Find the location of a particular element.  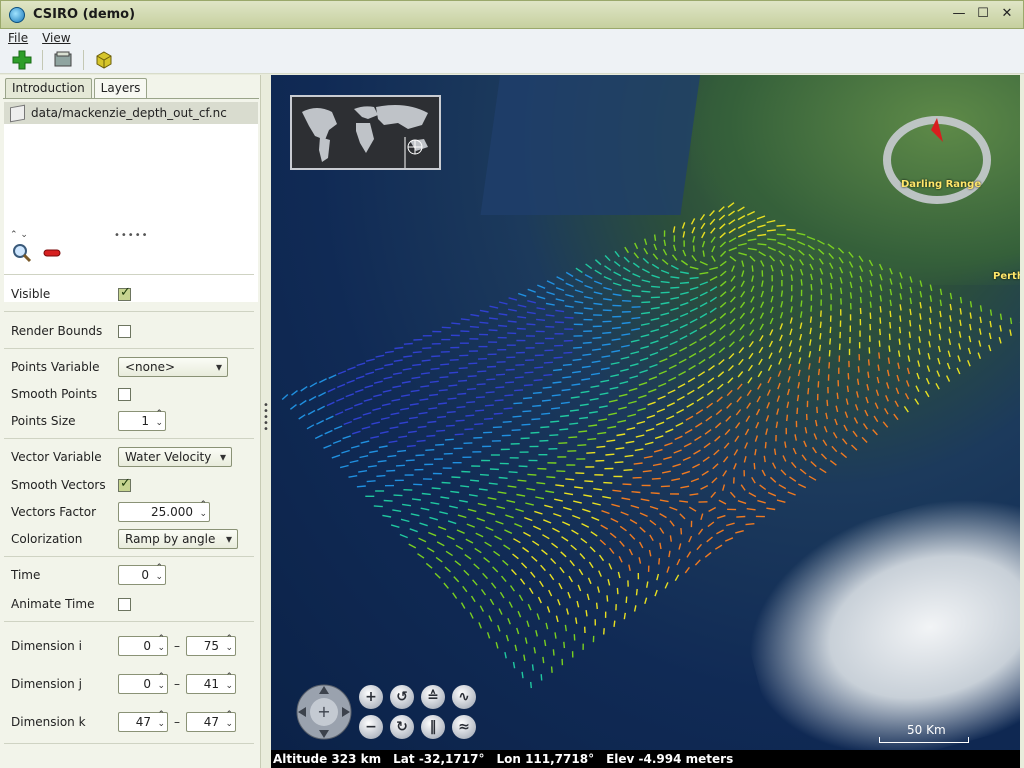

rotate-left-icon: ↺ is located at coordinates (402, 697).